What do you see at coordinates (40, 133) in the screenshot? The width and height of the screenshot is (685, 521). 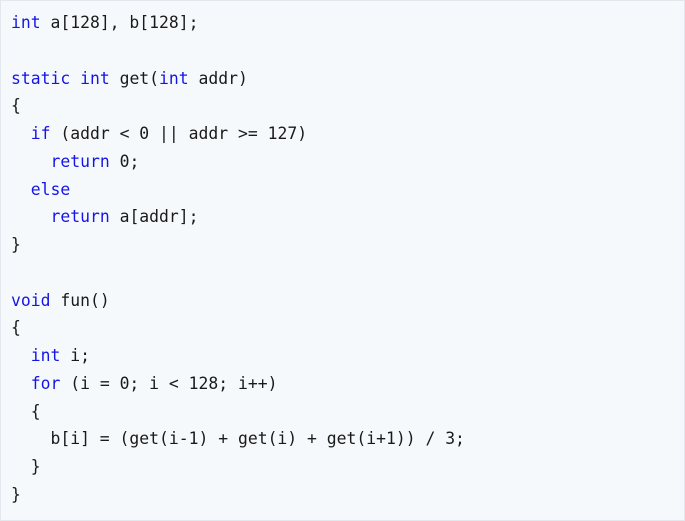 I see `code-keyword: if` at bounding box center [40, 133].